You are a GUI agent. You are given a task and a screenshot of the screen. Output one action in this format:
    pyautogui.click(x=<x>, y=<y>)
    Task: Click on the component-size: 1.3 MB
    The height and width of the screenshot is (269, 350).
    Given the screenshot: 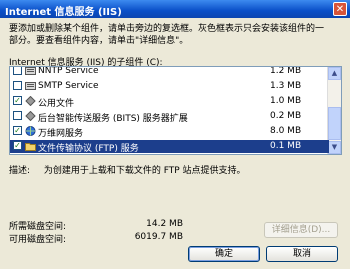 What is the action you would take?
    pyautogui.click(x=286, y=86)
    